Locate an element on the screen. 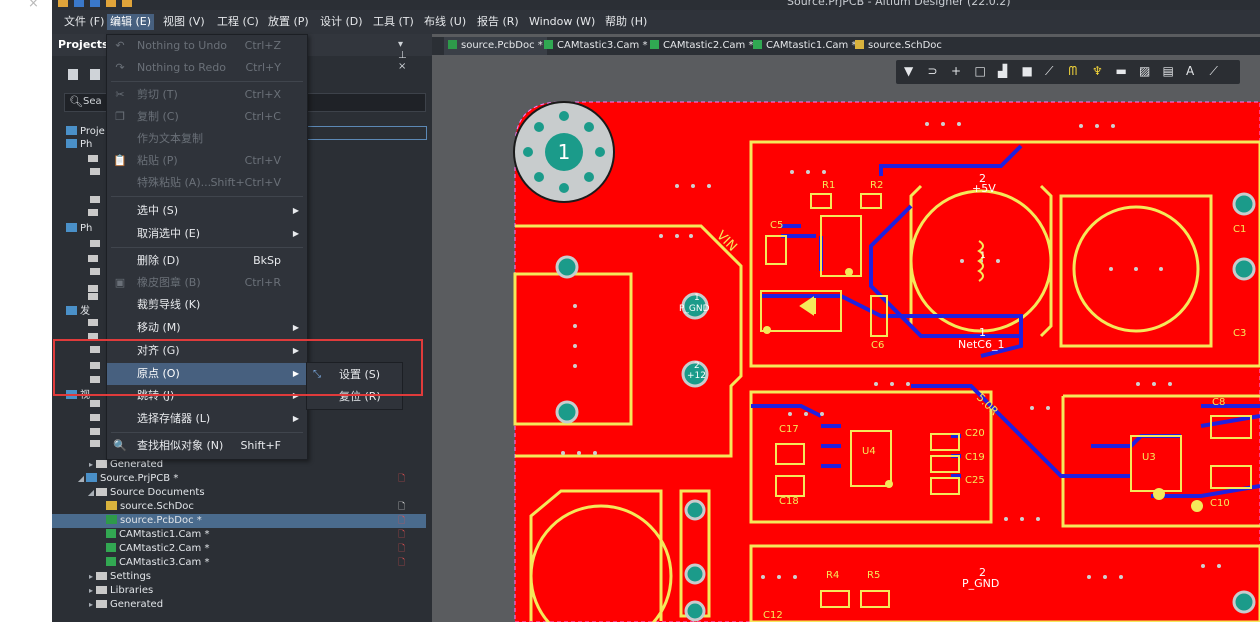  doc-tab: source.SchDoc is located at coordinates (898, 46).